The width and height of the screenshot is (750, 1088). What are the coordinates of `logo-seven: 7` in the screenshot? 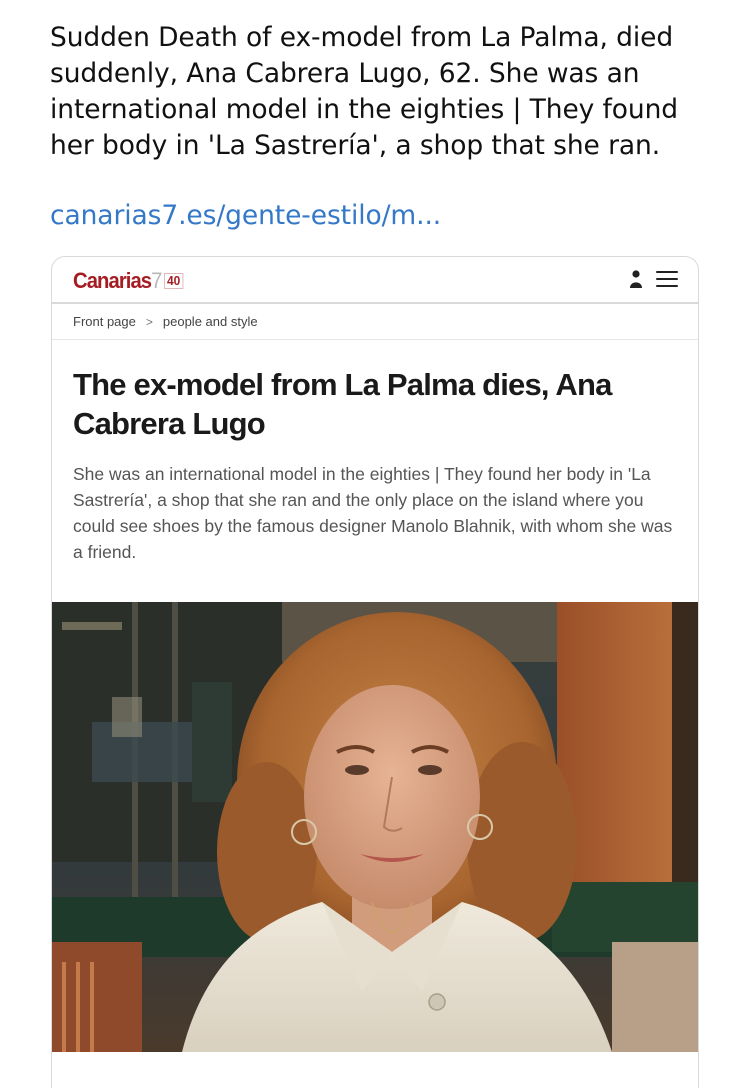 It's located at (156, 280).